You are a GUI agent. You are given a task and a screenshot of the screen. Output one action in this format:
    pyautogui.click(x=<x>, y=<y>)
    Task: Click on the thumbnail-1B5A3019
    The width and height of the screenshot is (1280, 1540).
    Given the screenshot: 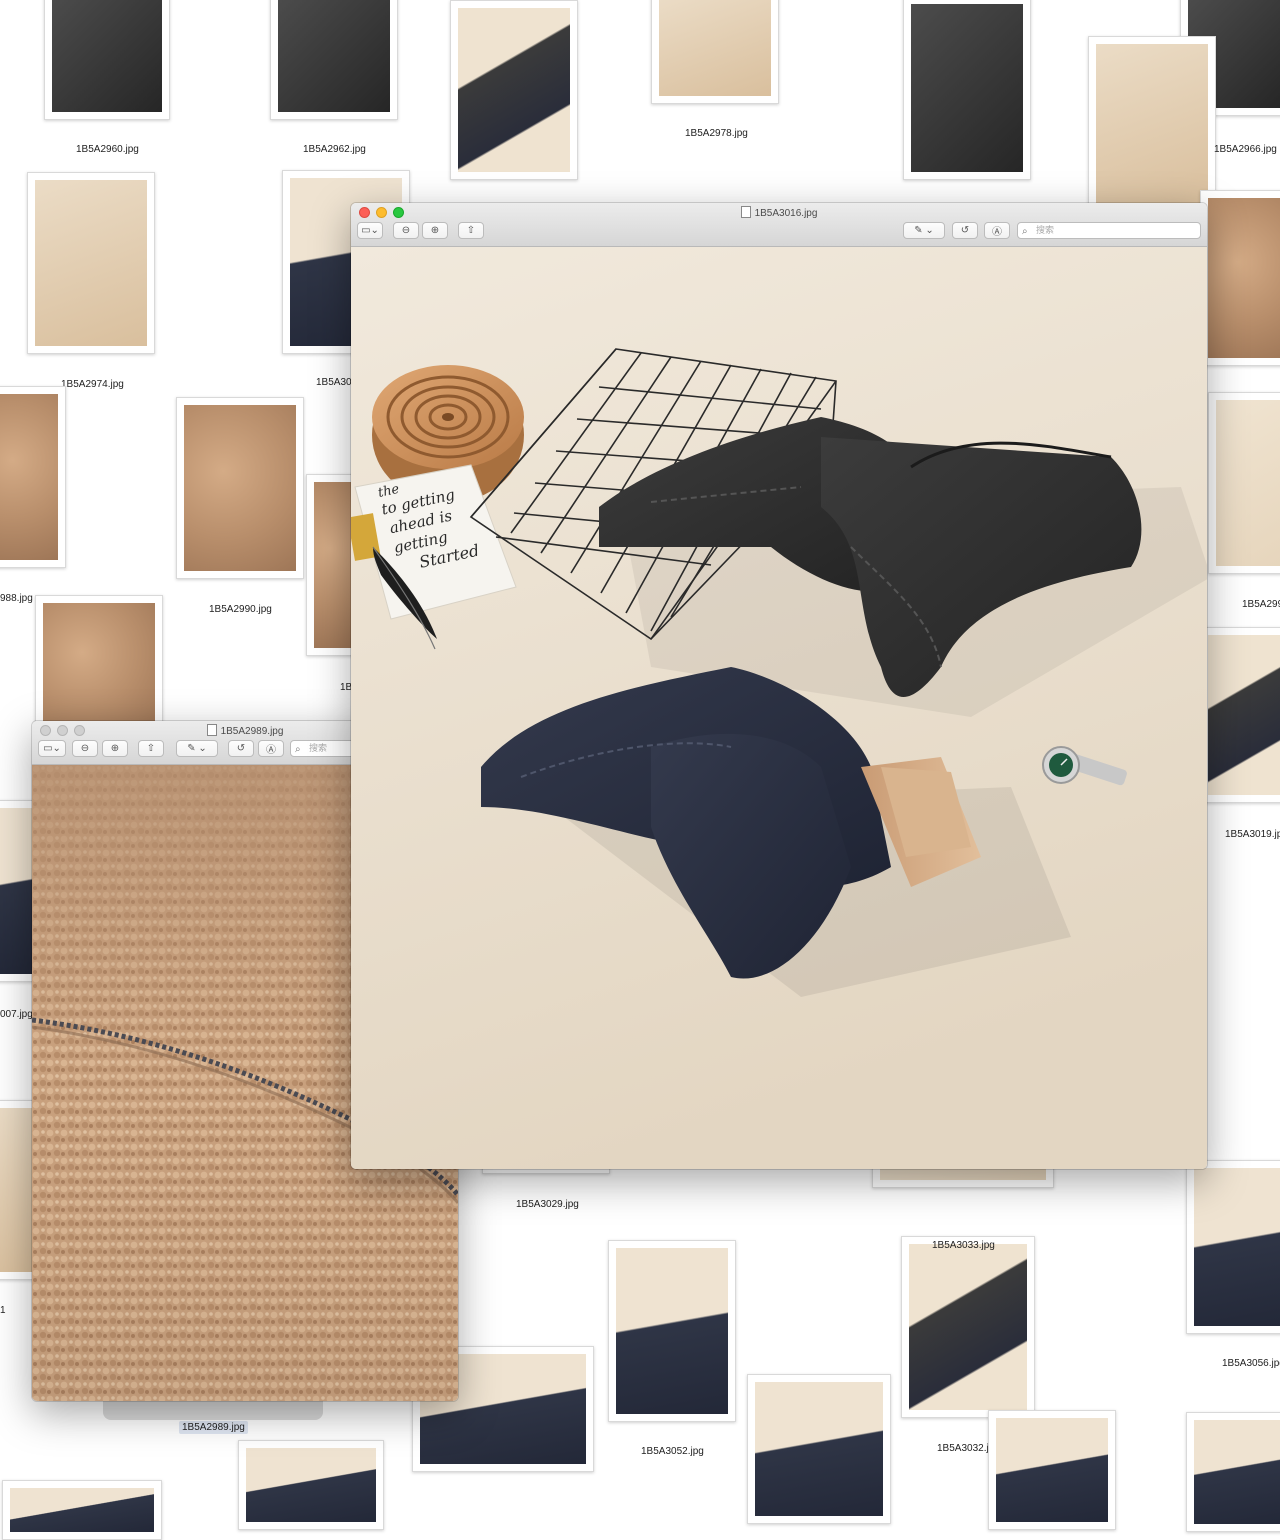 What is the action you would take?
    pyautogui.click(x=1240, y=715)
    